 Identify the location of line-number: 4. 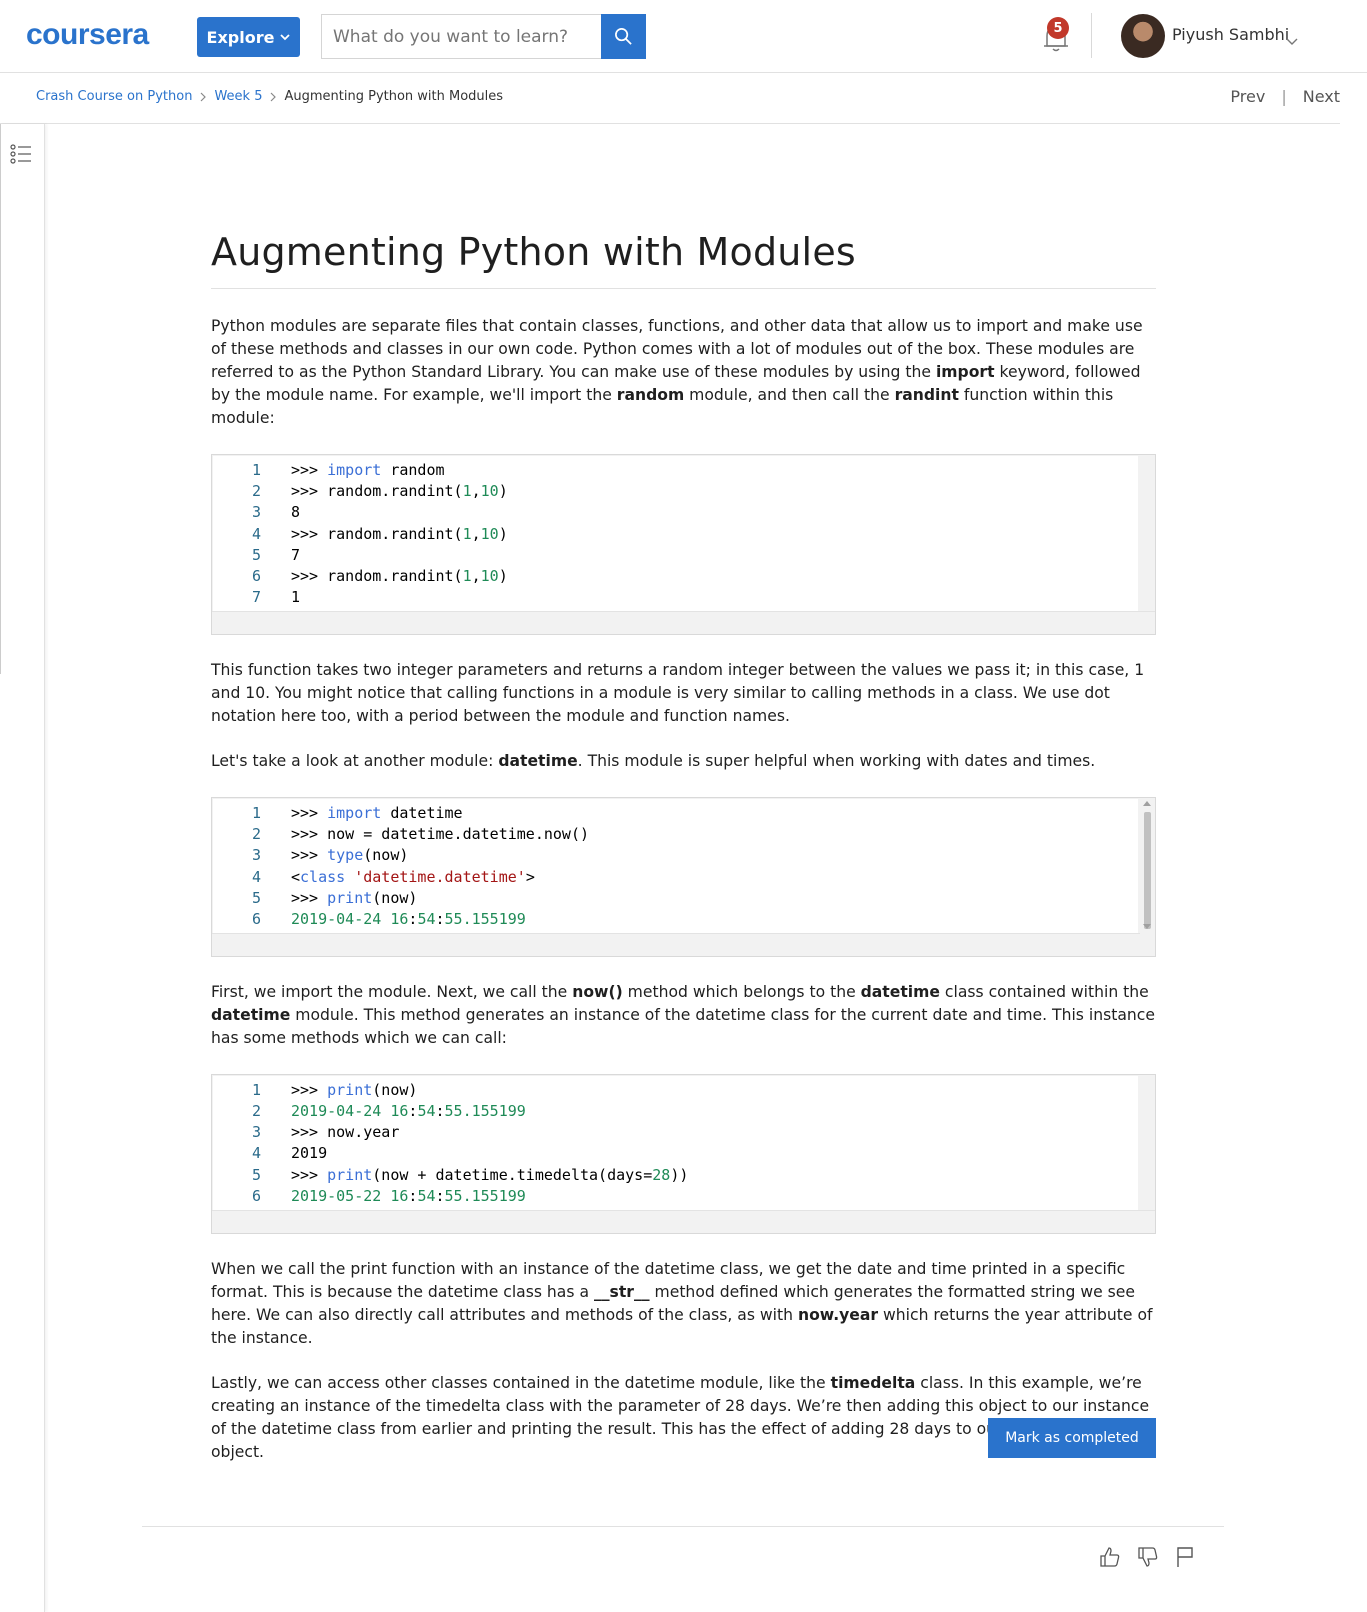
(256, 1153).